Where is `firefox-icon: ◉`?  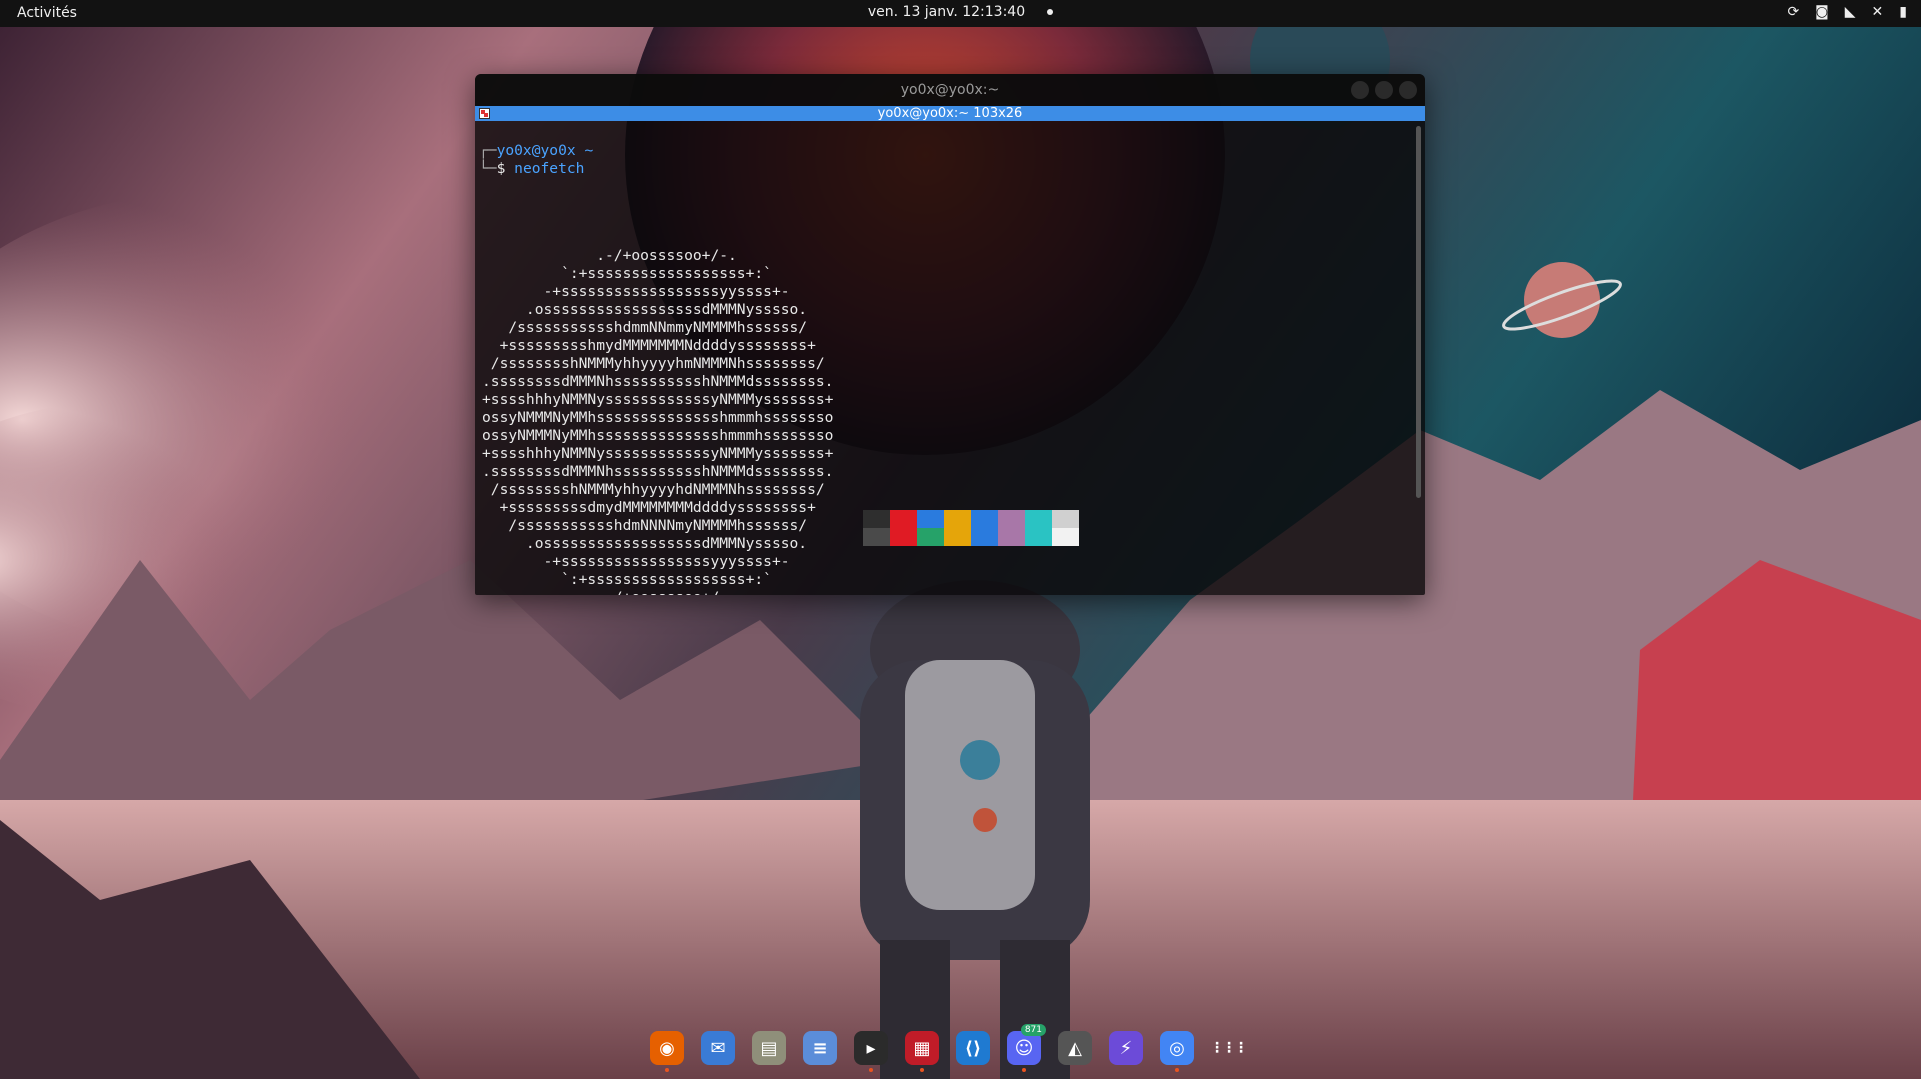 firefox-icon: ◉ is located at coordinates (667, 1048).